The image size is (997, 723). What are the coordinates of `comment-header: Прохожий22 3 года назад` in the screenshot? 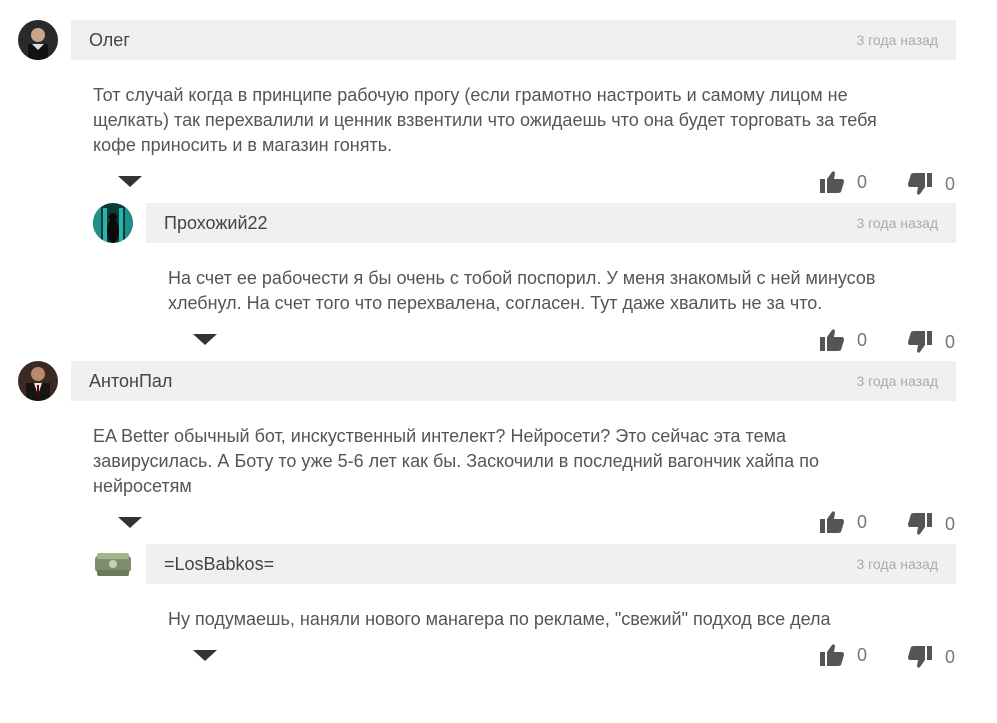 It's located at (551, 223).